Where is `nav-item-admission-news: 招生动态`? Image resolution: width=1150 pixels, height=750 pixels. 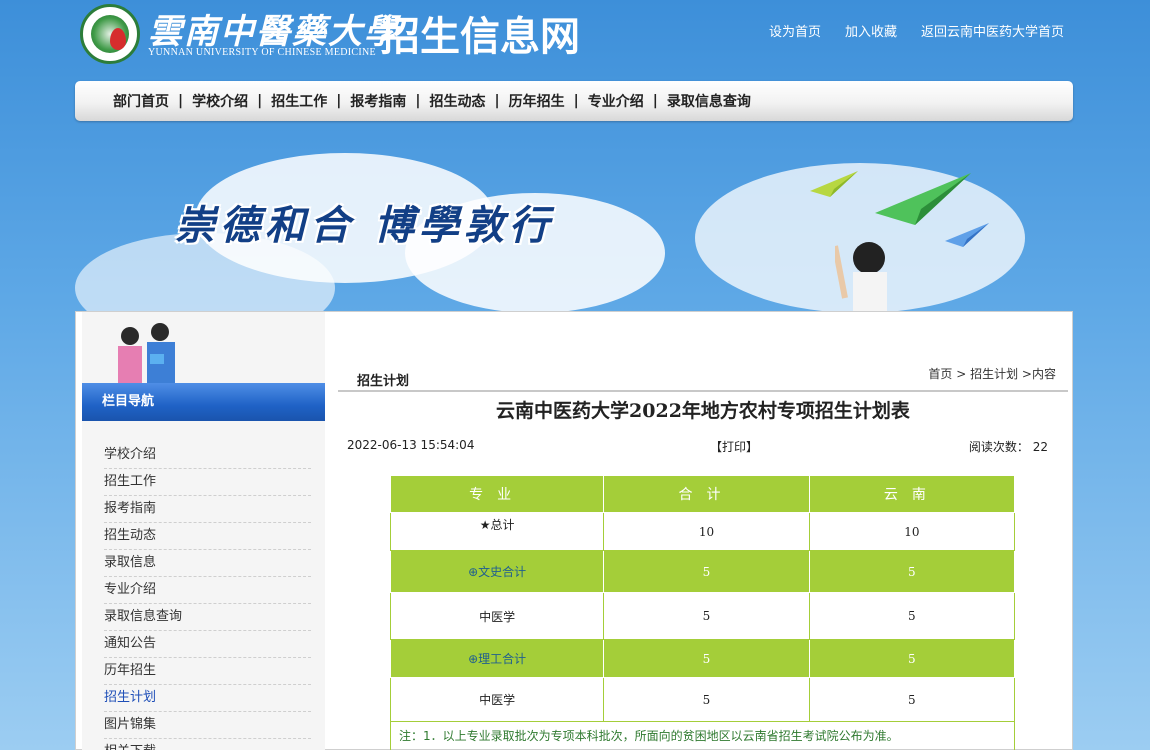 nav-item-admission-news: 招生动态 is located at coordinates (458, 101).